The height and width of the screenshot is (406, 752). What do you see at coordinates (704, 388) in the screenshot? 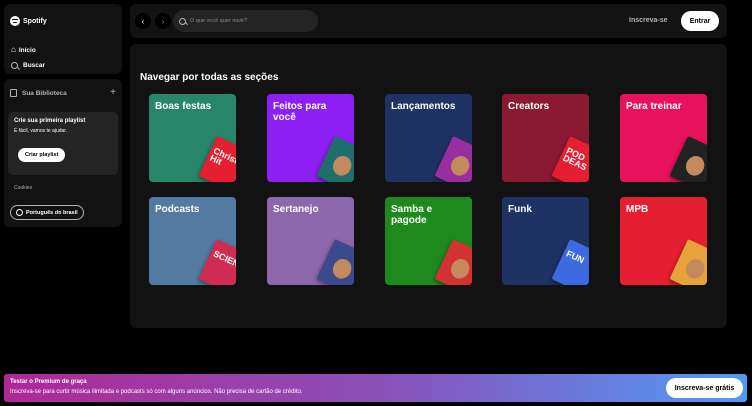
I see `signup-free-button: Inscreva-se grátis` at bounding box center [704, 388].